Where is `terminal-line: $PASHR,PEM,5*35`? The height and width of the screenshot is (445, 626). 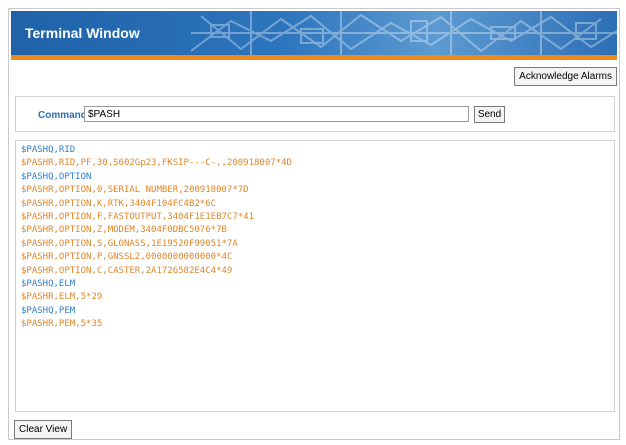 terminal-line: $PASHR,PEM,5*35 is located at coordinates (62, 324).